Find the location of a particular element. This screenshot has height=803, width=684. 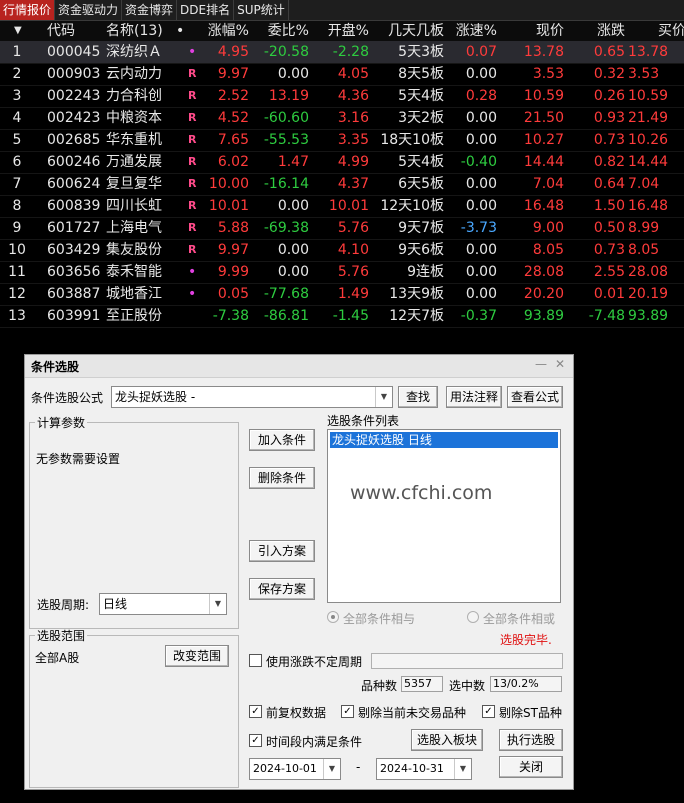

change-range-button: 改变范围 is located at coordinates (197, 656).